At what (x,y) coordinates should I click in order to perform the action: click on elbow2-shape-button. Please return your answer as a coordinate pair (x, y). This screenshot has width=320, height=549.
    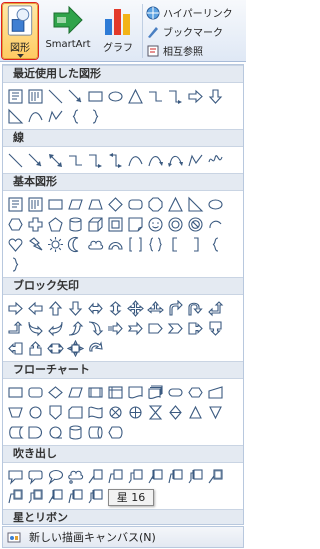
    Looking at the image, I should click on (175, 96).